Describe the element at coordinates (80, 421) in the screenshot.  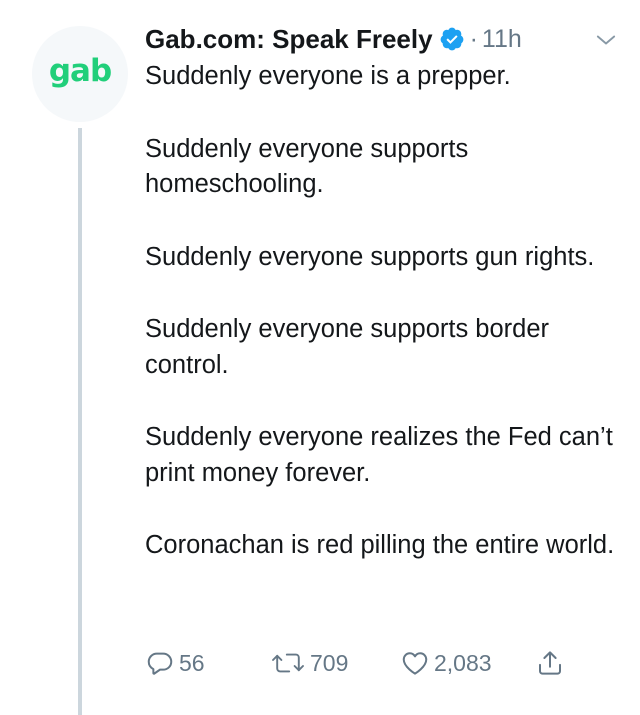
I see `thread-line` at that location.